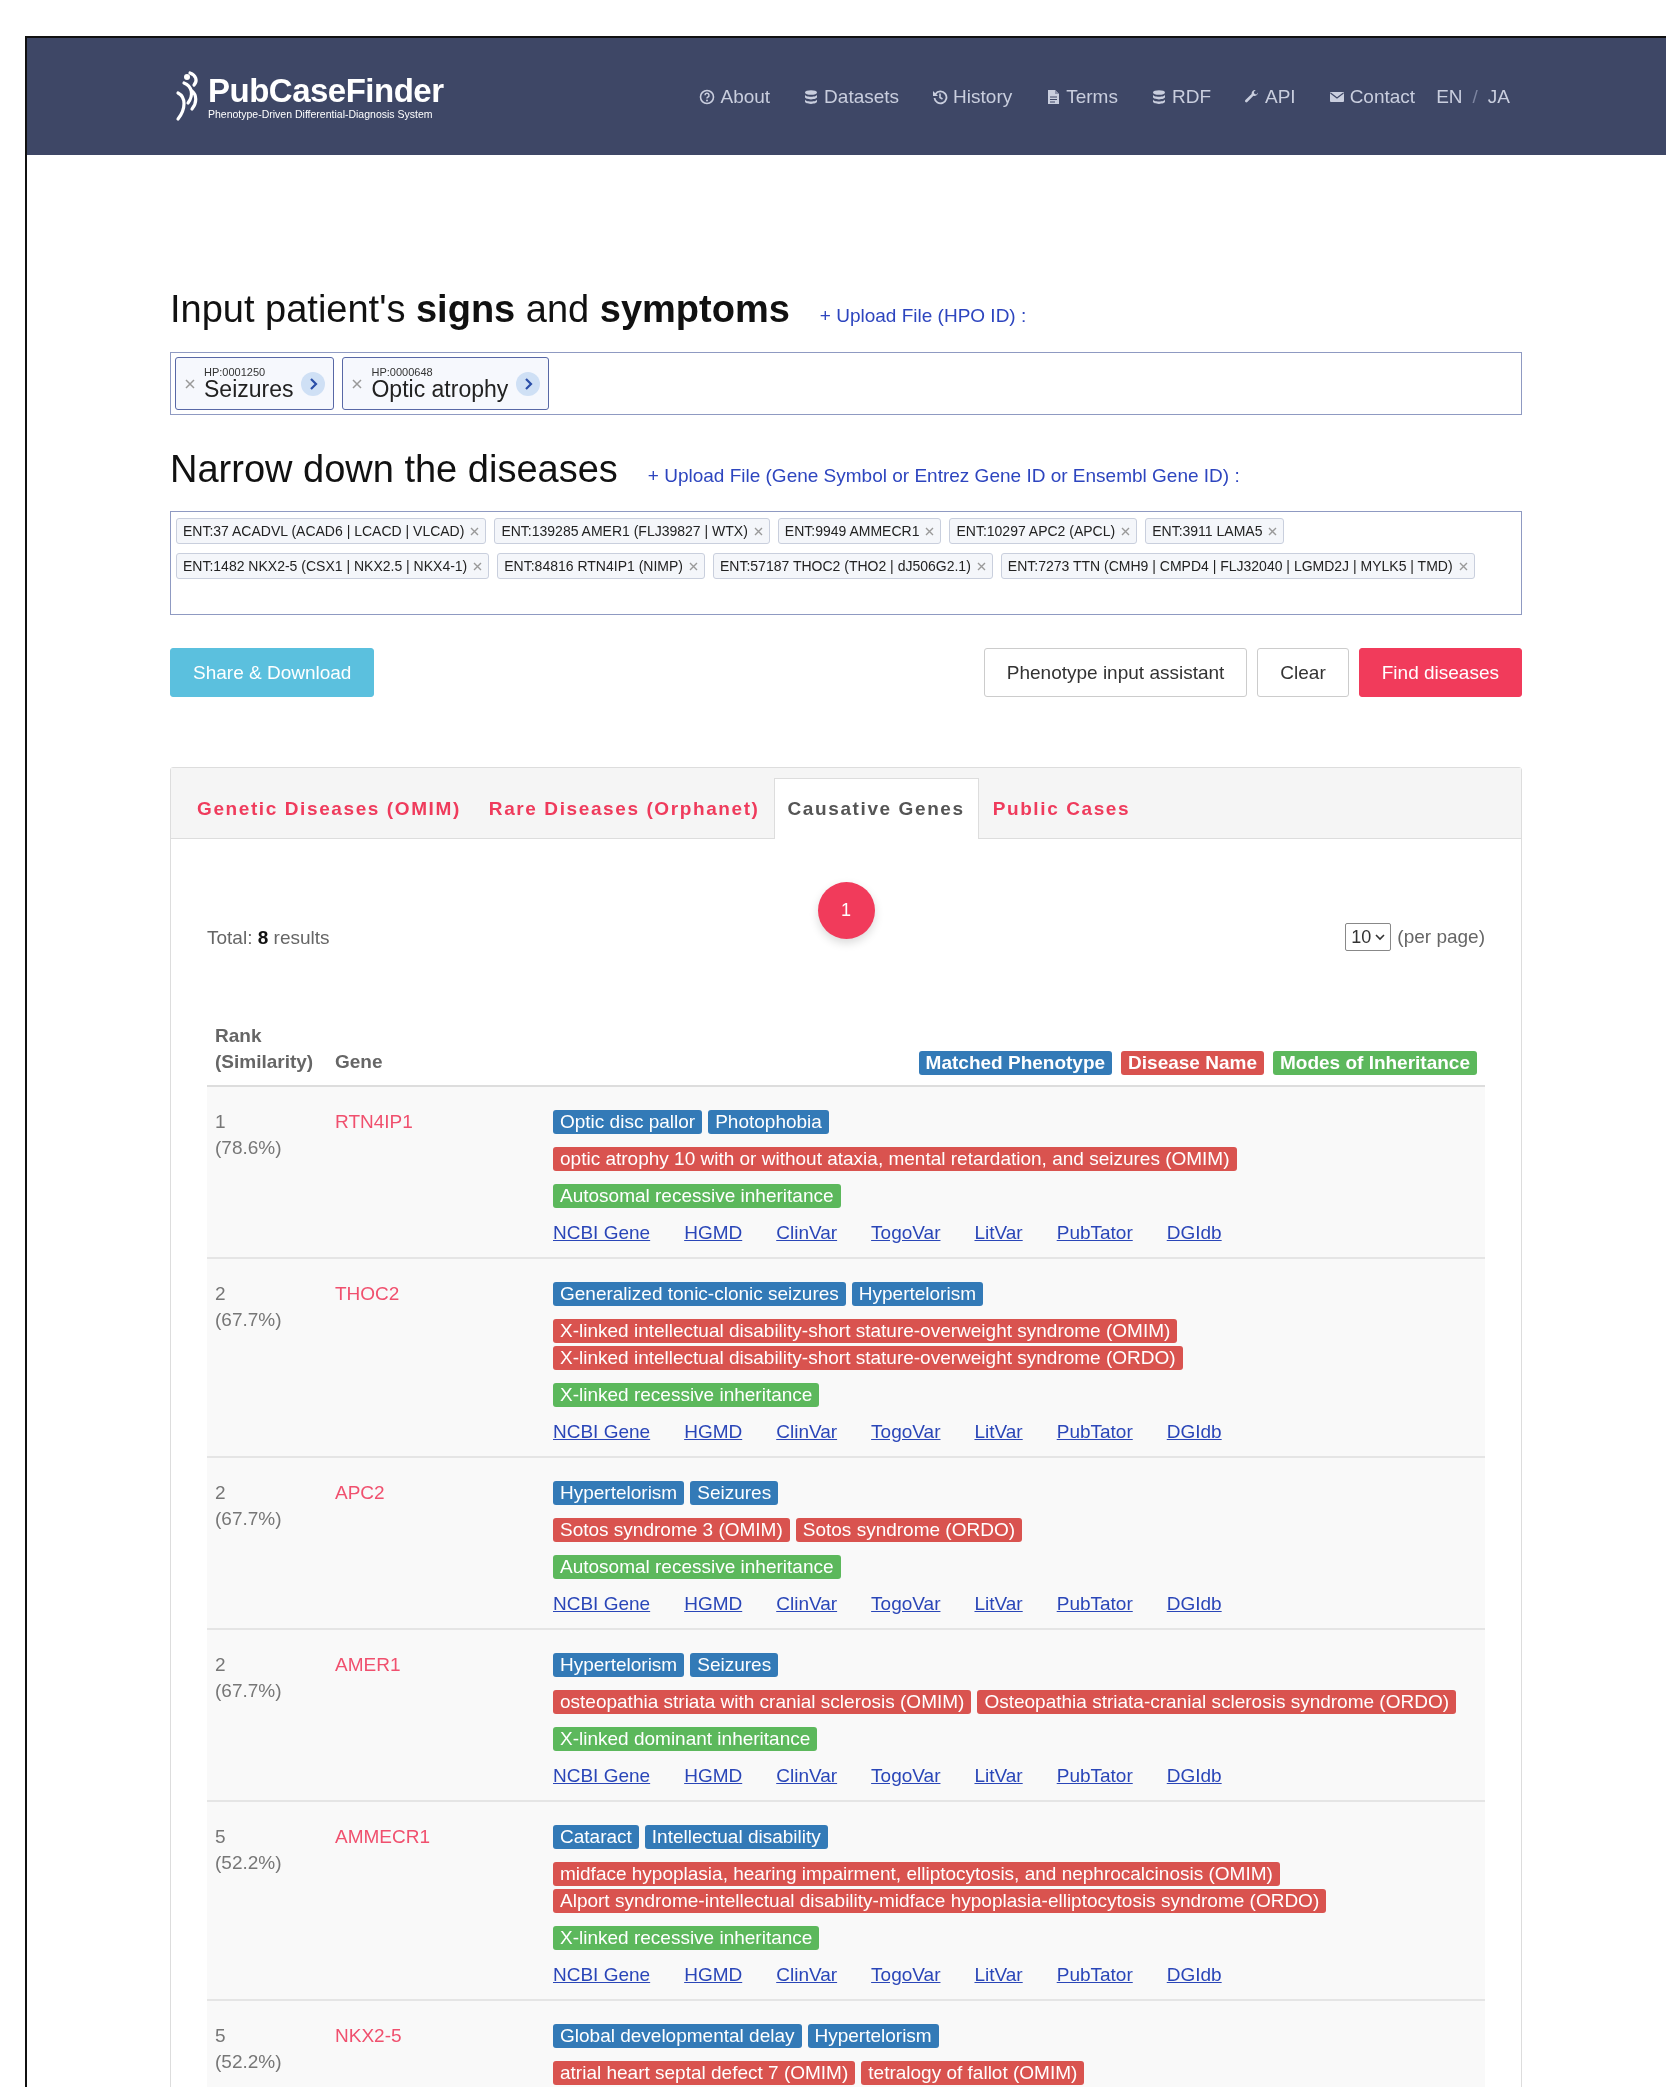 The image size is (1666, 2087). I want to click on action-button: Clear, so click(1303, 672).